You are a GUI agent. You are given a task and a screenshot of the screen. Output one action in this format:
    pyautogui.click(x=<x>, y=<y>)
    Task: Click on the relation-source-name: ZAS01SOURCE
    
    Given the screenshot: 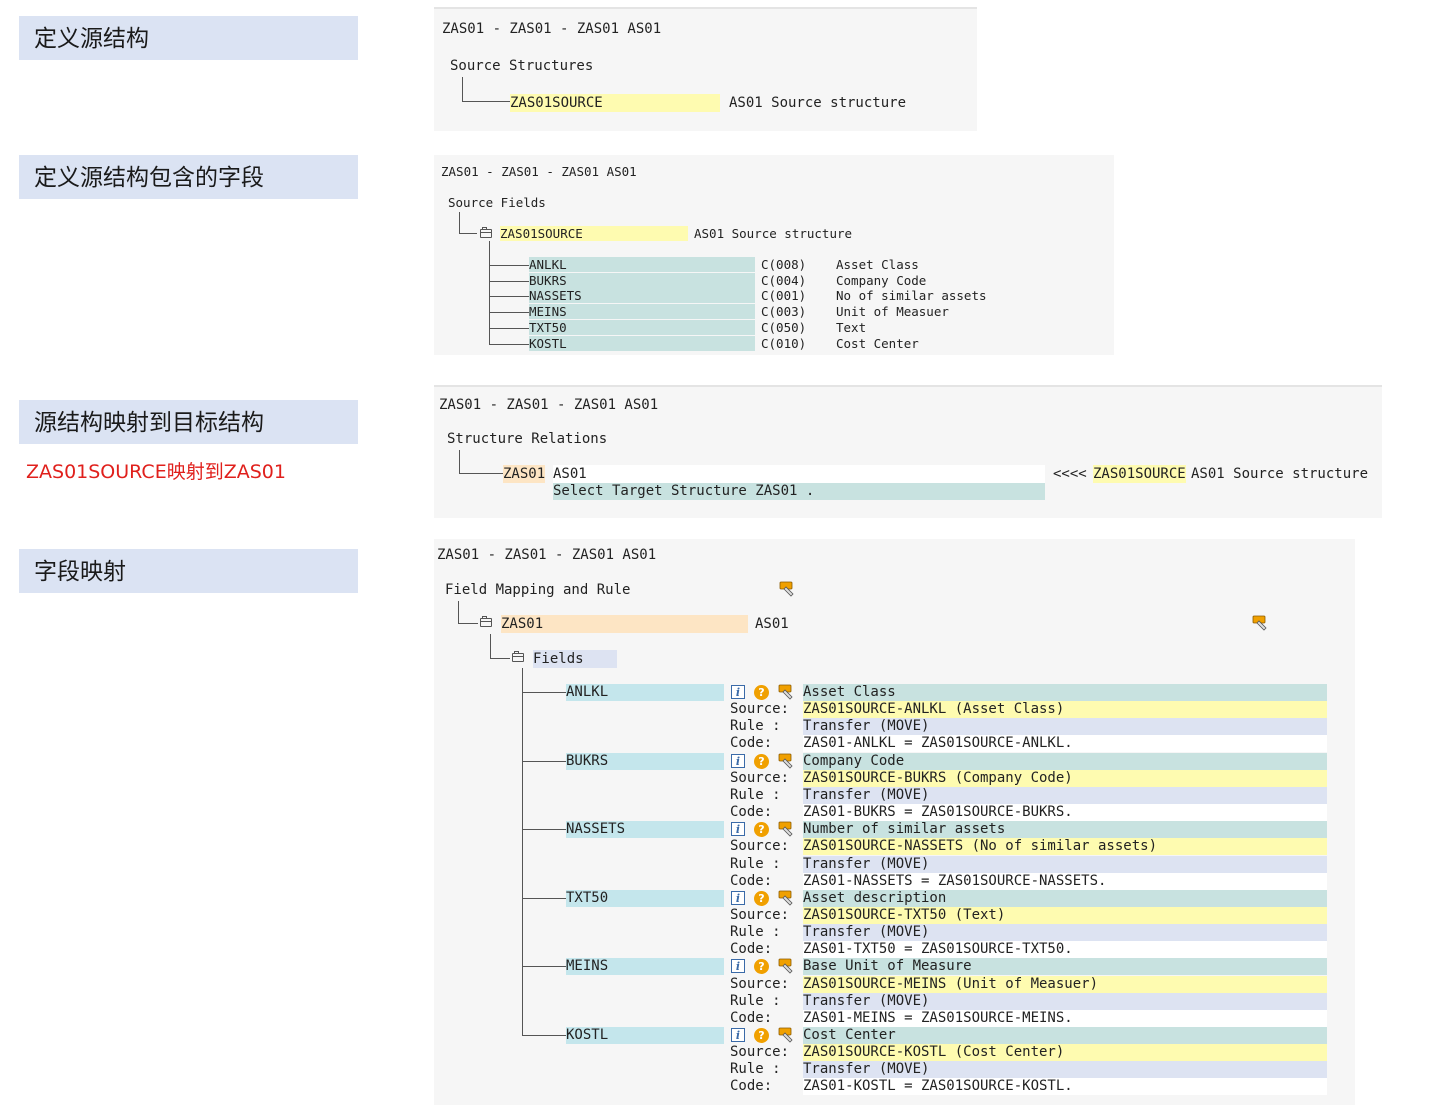 What is the action you would take?
    pyautogui.click(x=1139, y=474)
    